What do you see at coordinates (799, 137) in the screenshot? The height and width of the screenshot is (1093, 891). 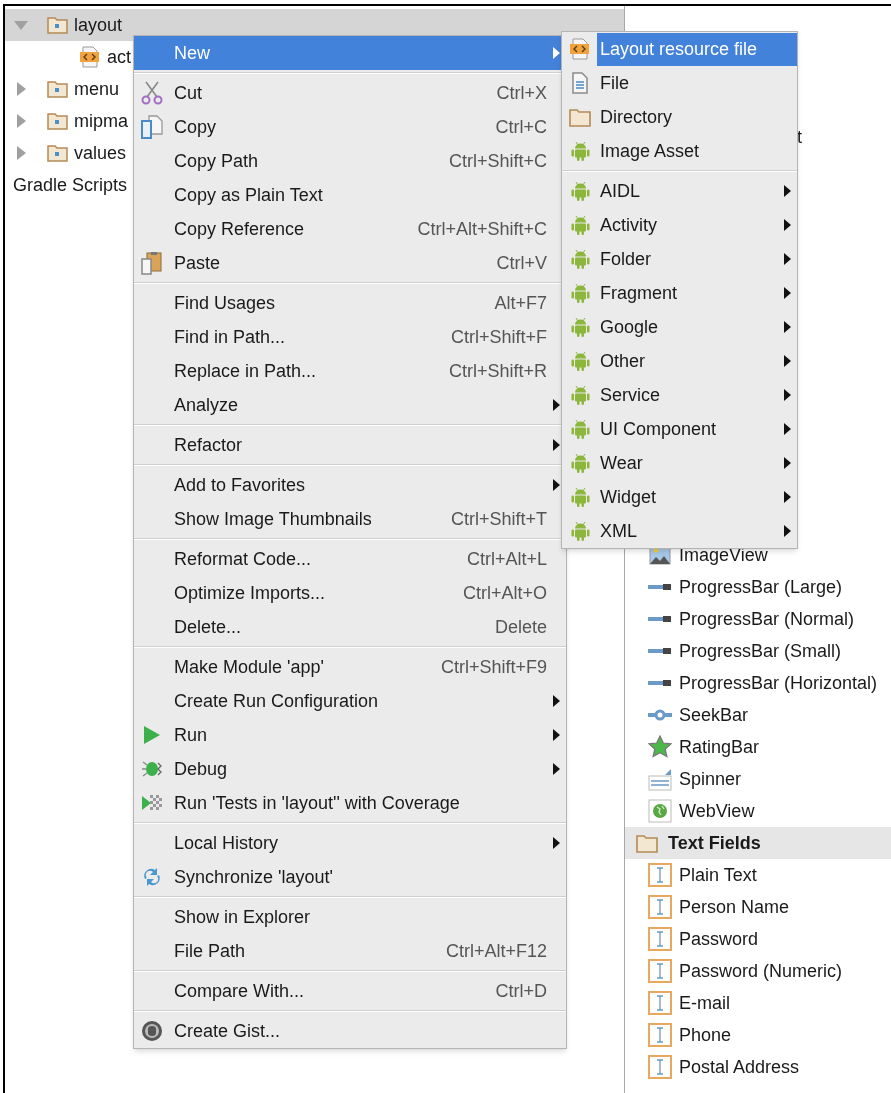 I see `palette-item-text: t` at bounding box center [799, 137].